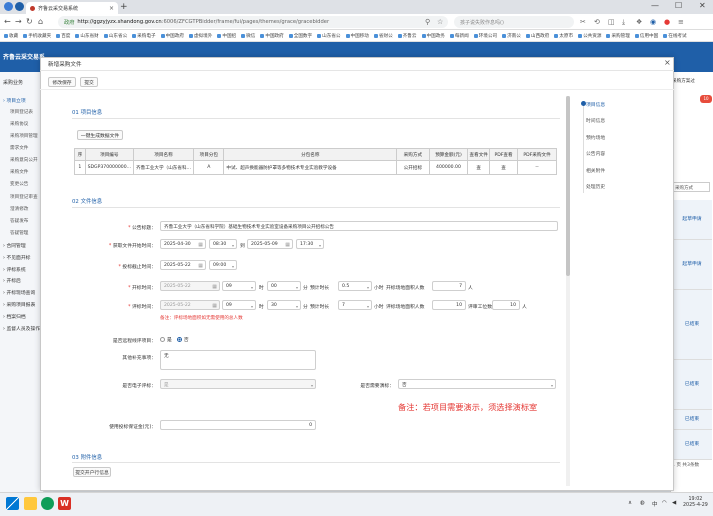 The height and width of the screenshot is (516, 713). What do you see at coordinates (200, 36) in the screenshot?
I see `bookmark-item: 虚拟境外` at bounding box center [200, 36].